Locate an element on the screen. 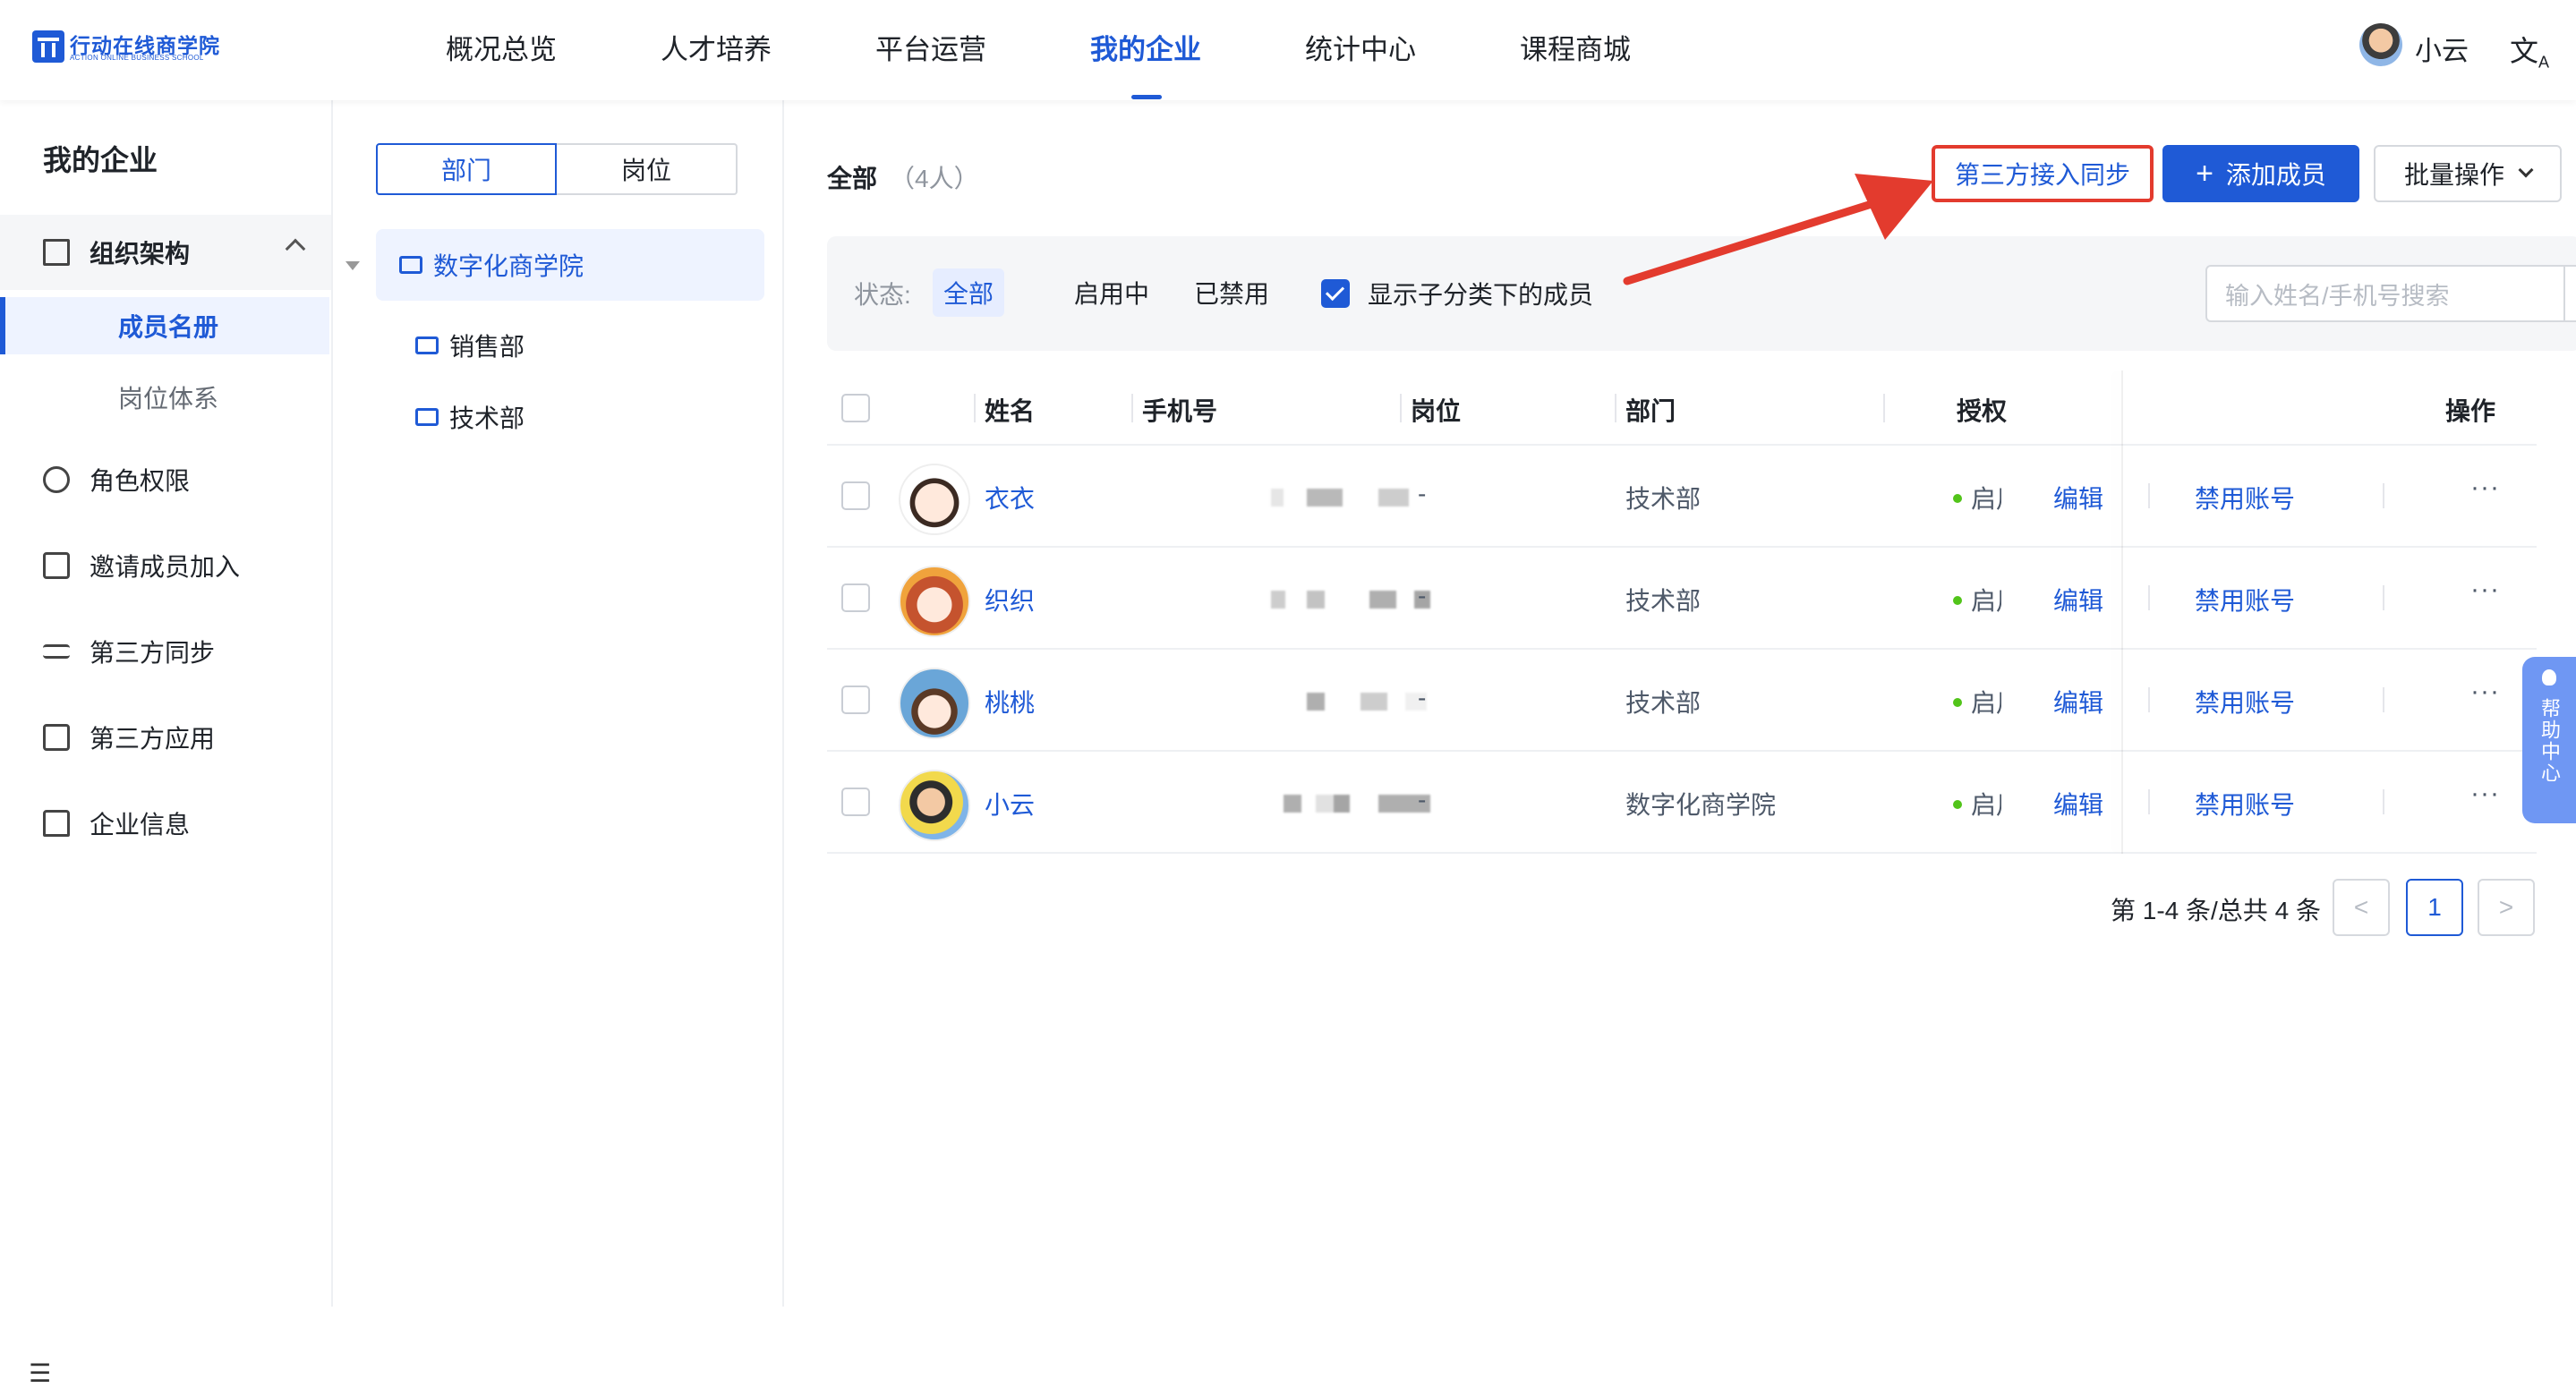 This screenshot has height=1388, width=2576. search-icon is located at coordinates (2569, 293).